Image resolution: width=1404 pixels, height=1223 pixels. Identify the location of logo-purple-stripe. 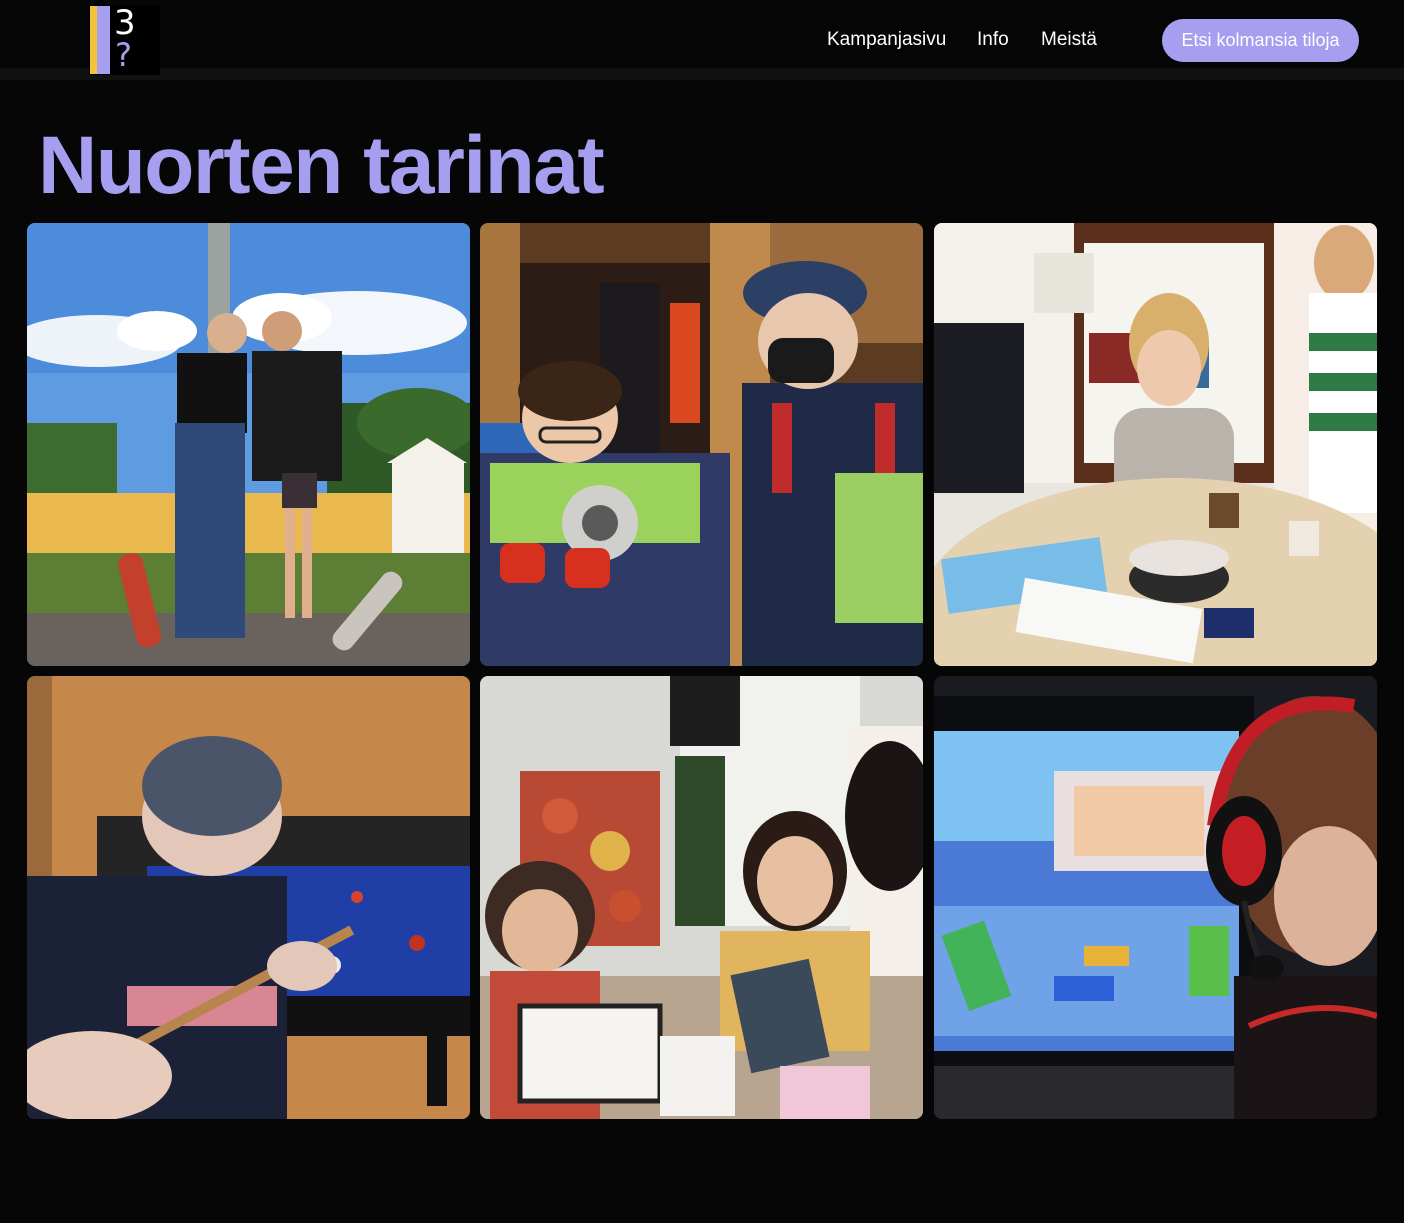
(103, 40).